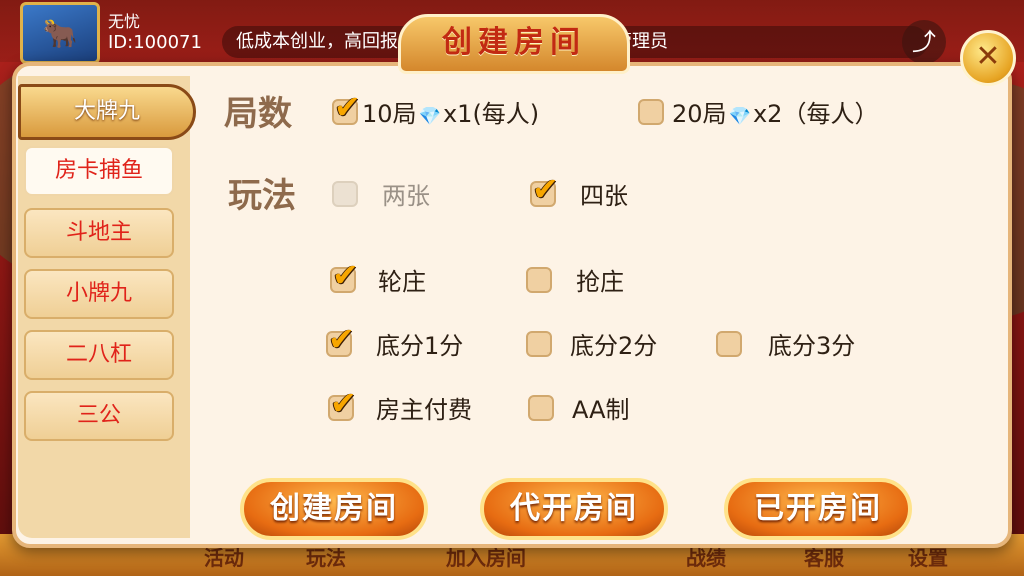 This screenshot has height=576, width=1024. I want to click on option-label: 两张, so click(406, 196).